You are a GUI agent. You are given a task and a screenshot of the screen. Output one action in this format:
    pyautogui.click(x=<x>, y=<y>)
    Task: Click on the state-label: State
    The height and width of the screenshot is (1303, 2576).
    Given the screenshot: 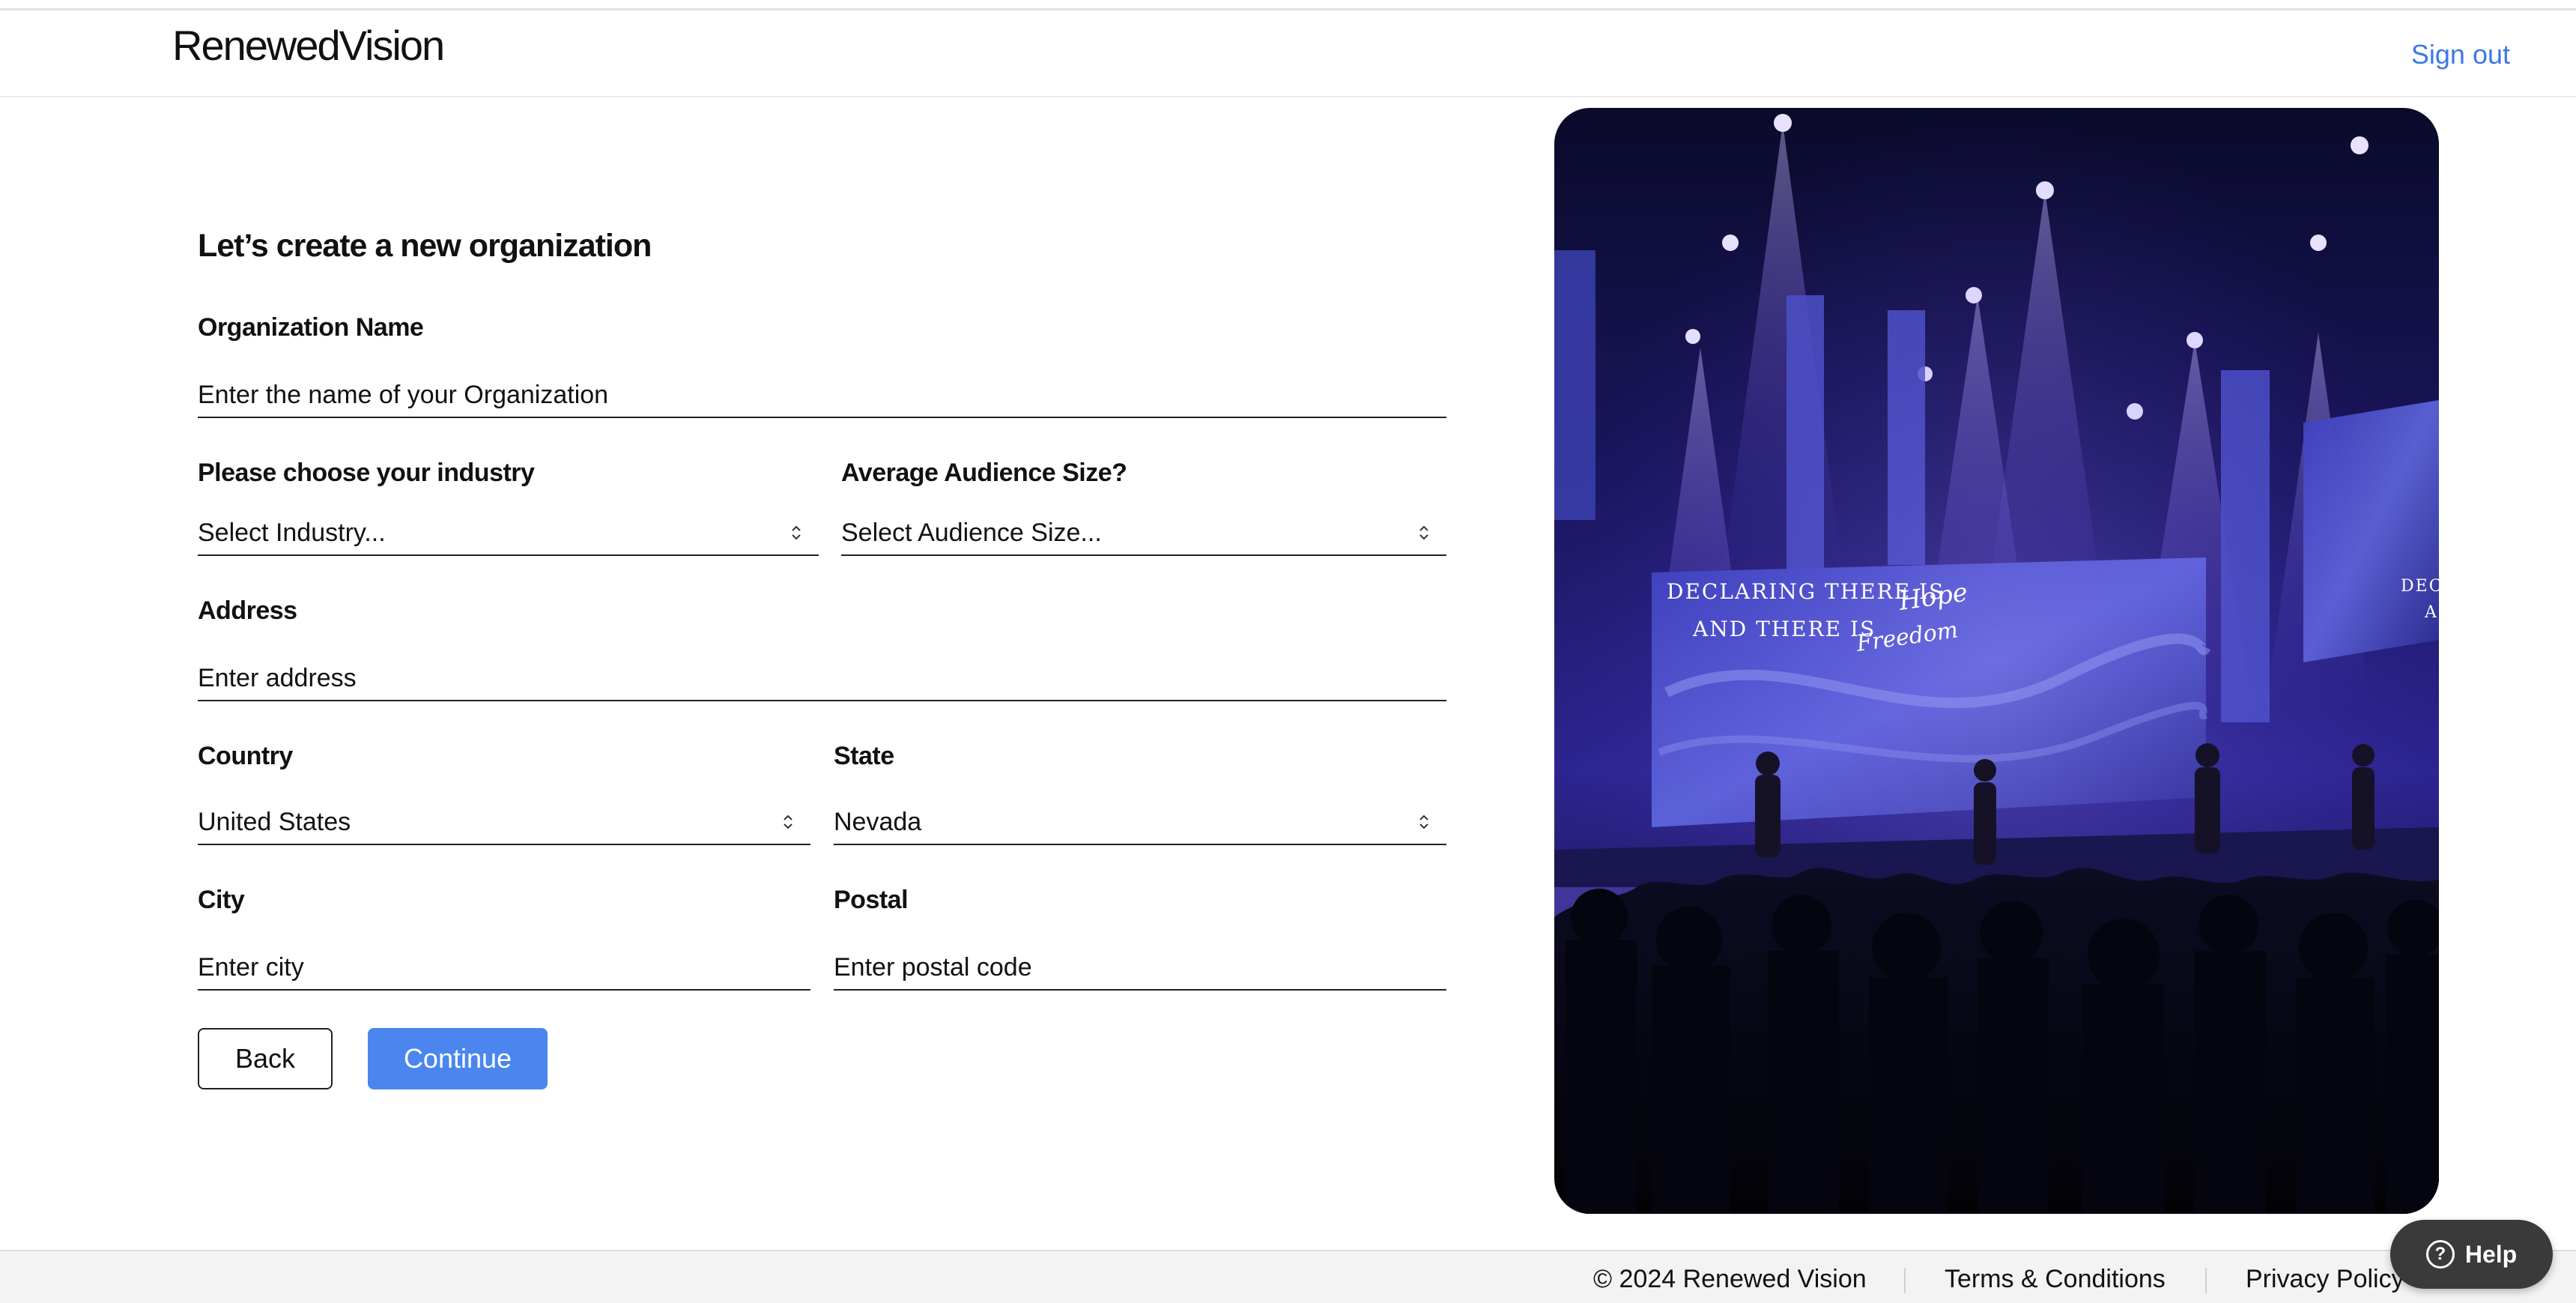 What is the action you would take?
    pyautogui.click(x=864, y=756)
    